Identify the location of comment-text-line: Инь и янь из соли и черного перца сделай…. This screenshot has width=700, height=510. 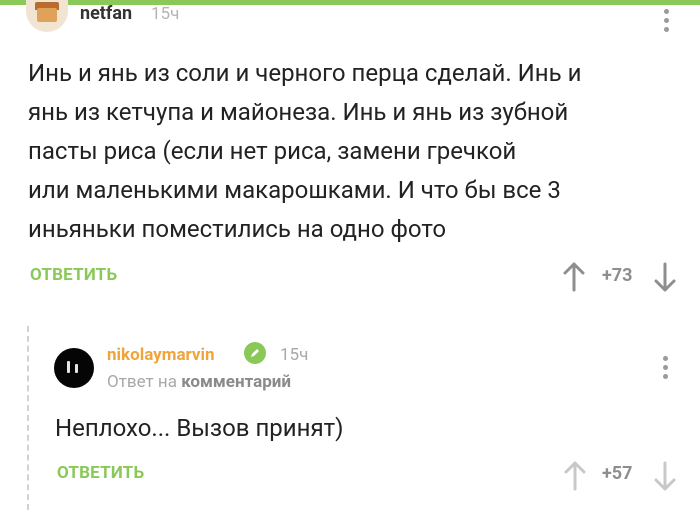
(305, 73).